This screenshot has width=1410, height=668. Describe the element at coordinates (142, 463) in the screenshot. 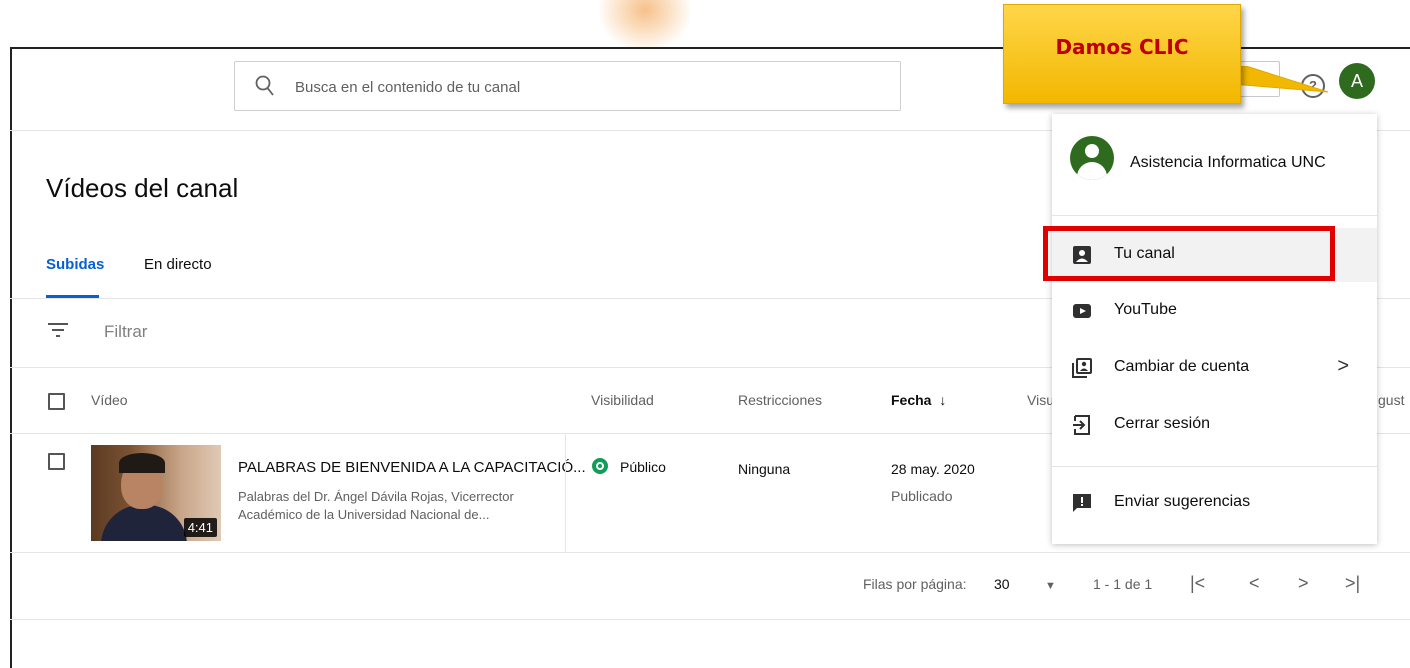

I see `thumbnail-person-hair` at that location.